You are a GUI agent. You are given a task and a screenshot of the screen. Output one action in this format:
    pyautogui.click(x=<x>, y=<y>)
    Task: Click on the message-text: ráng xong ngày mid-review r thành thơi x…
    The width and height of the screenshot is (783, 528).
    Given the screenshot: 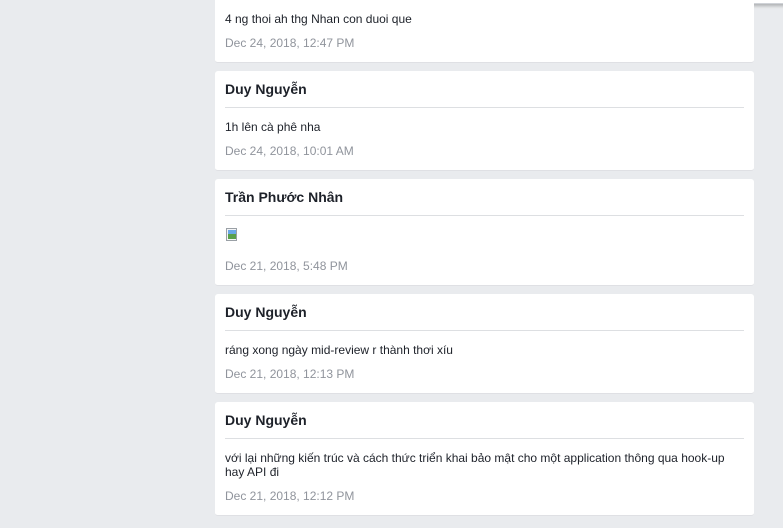 What is the action you would take?
    pyautogui.click(x=339, y=350)
    